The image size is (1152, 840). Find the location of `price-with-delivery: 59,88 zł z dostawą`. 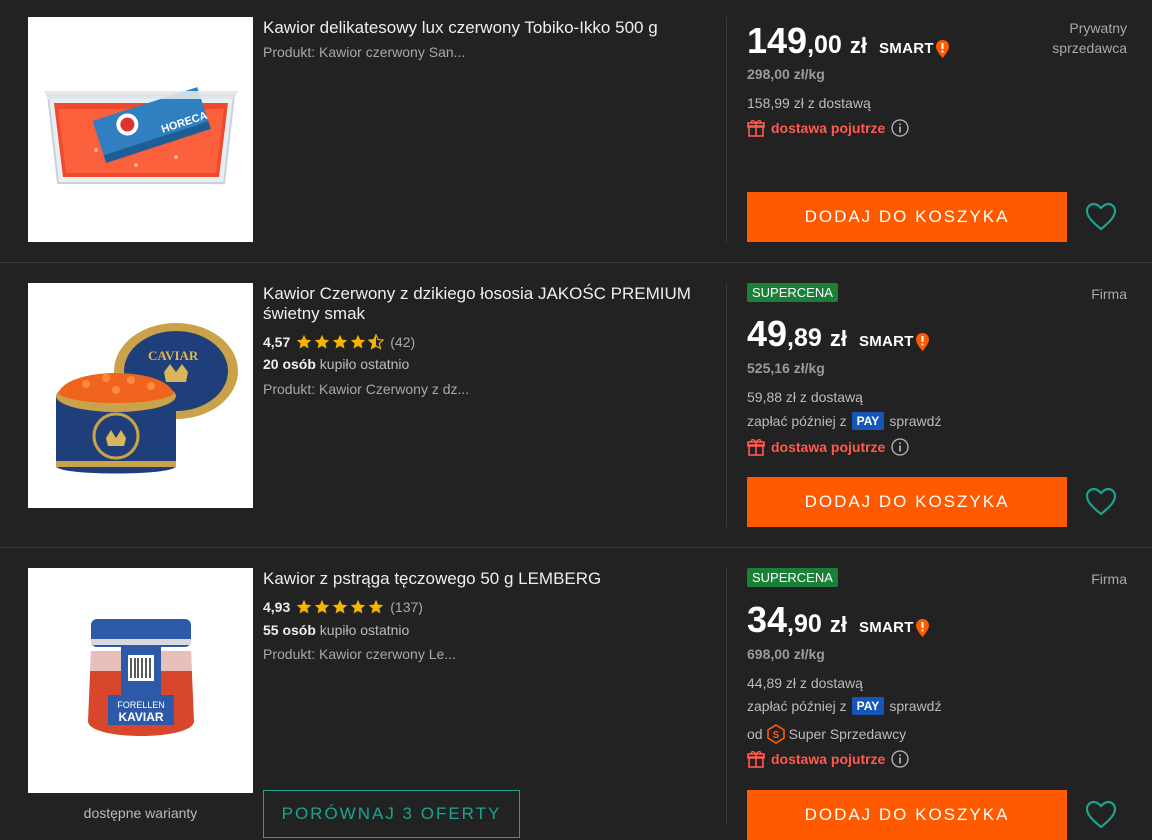

price-with-delivery: 59,88 zł z dostawą is located at coordinates (805, 397).